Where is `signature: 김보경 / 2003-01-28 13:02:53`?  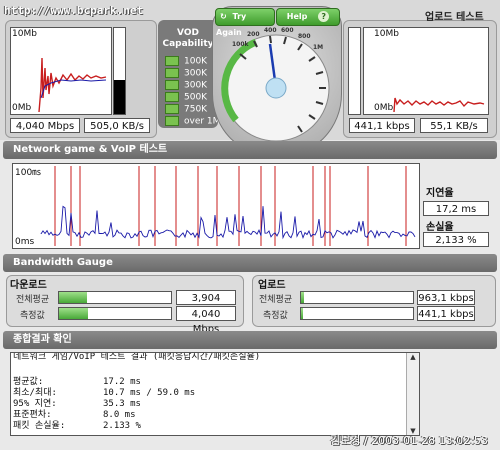
signature: 김보경 / 2003-01-28 13:02:53 is located at coordinates (409, 440).